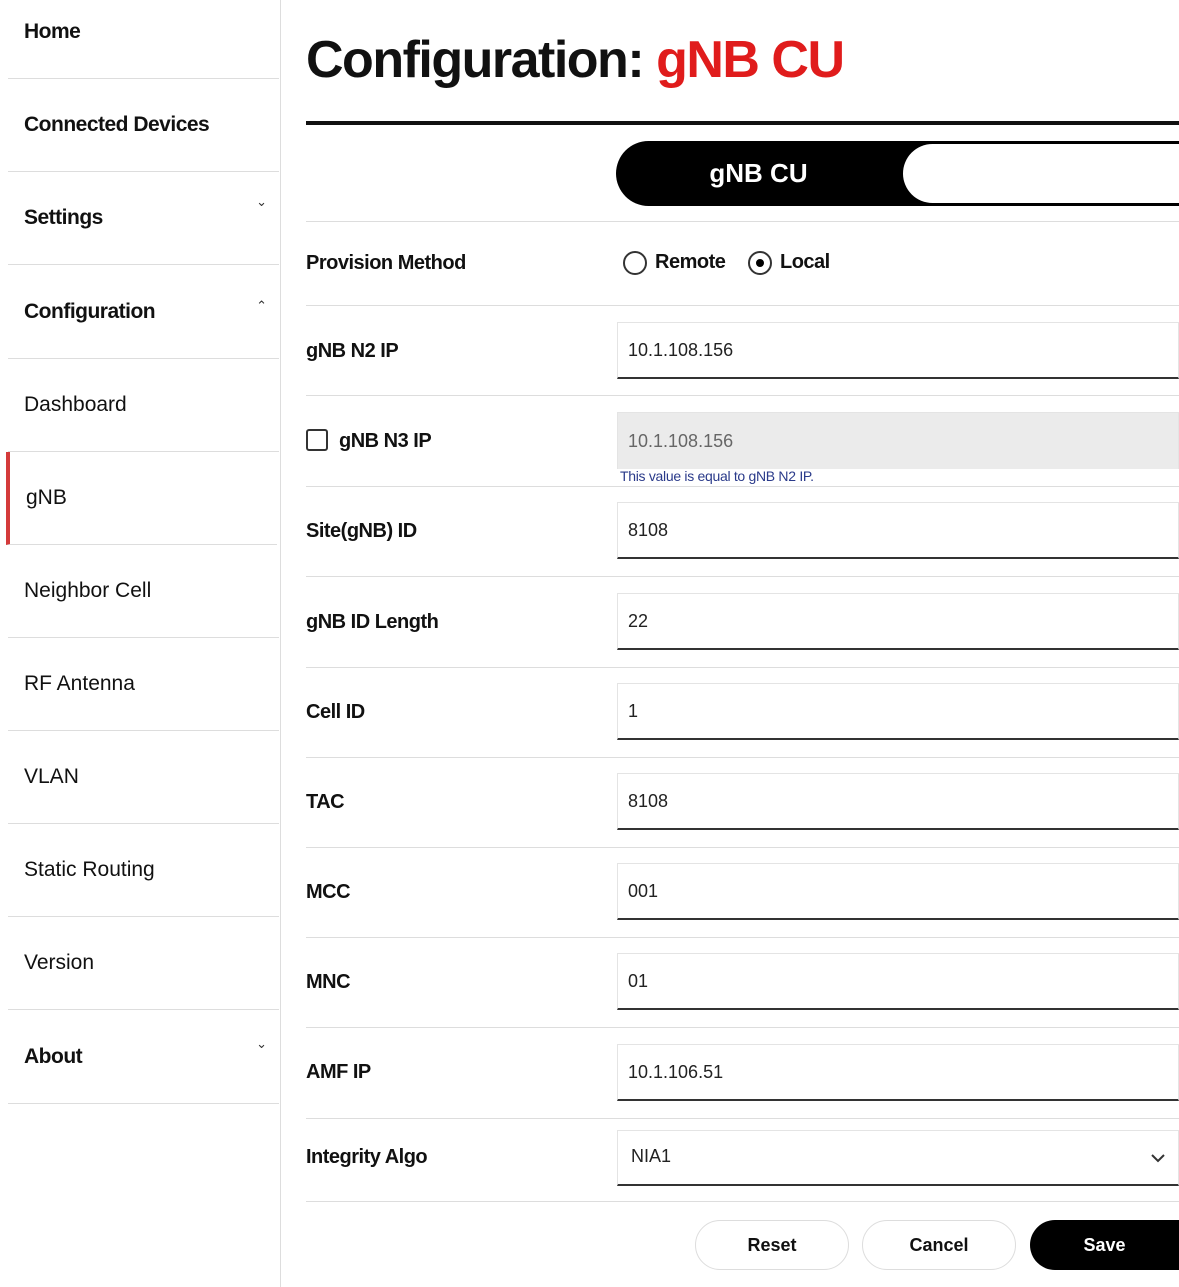 The image size is (1179, 1287). Describe the element at coordinates (143, 963) in the screenshot. I see `sidebar-item-version: Version` at that location.